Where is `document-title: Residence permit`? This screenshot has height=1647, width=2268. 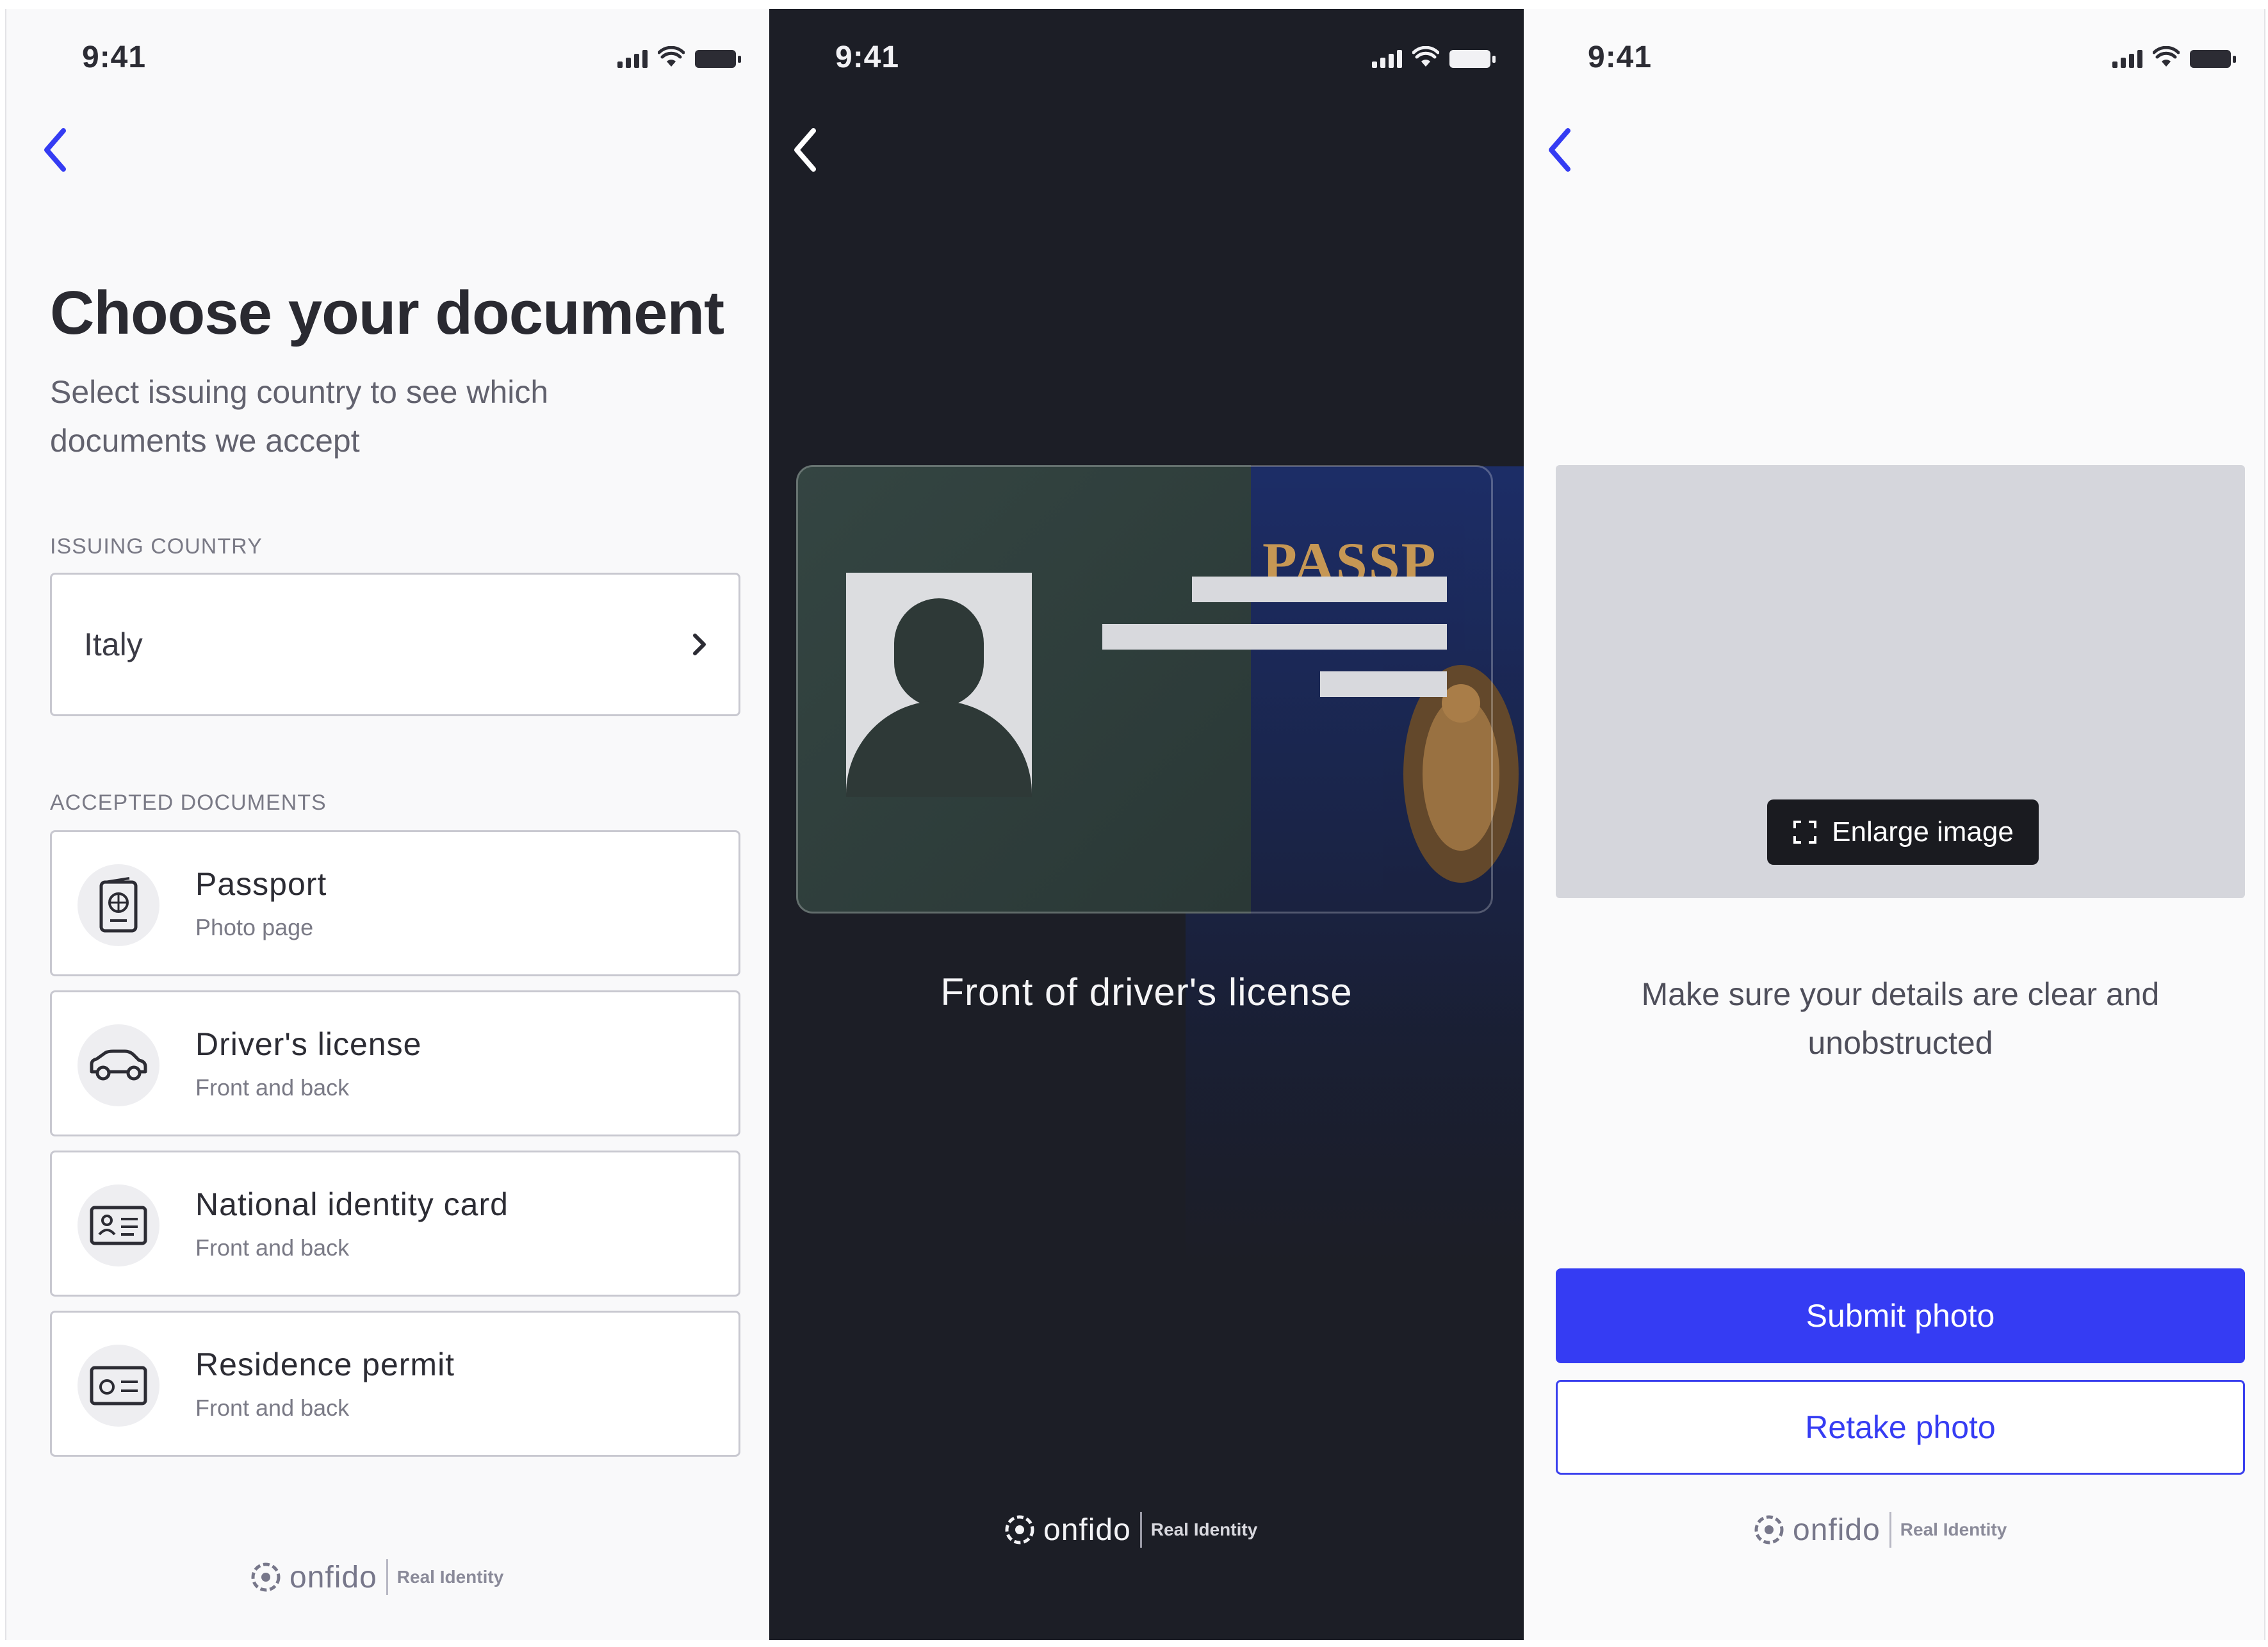
document-title: Residence permit is located at coordinates (325, 1364).